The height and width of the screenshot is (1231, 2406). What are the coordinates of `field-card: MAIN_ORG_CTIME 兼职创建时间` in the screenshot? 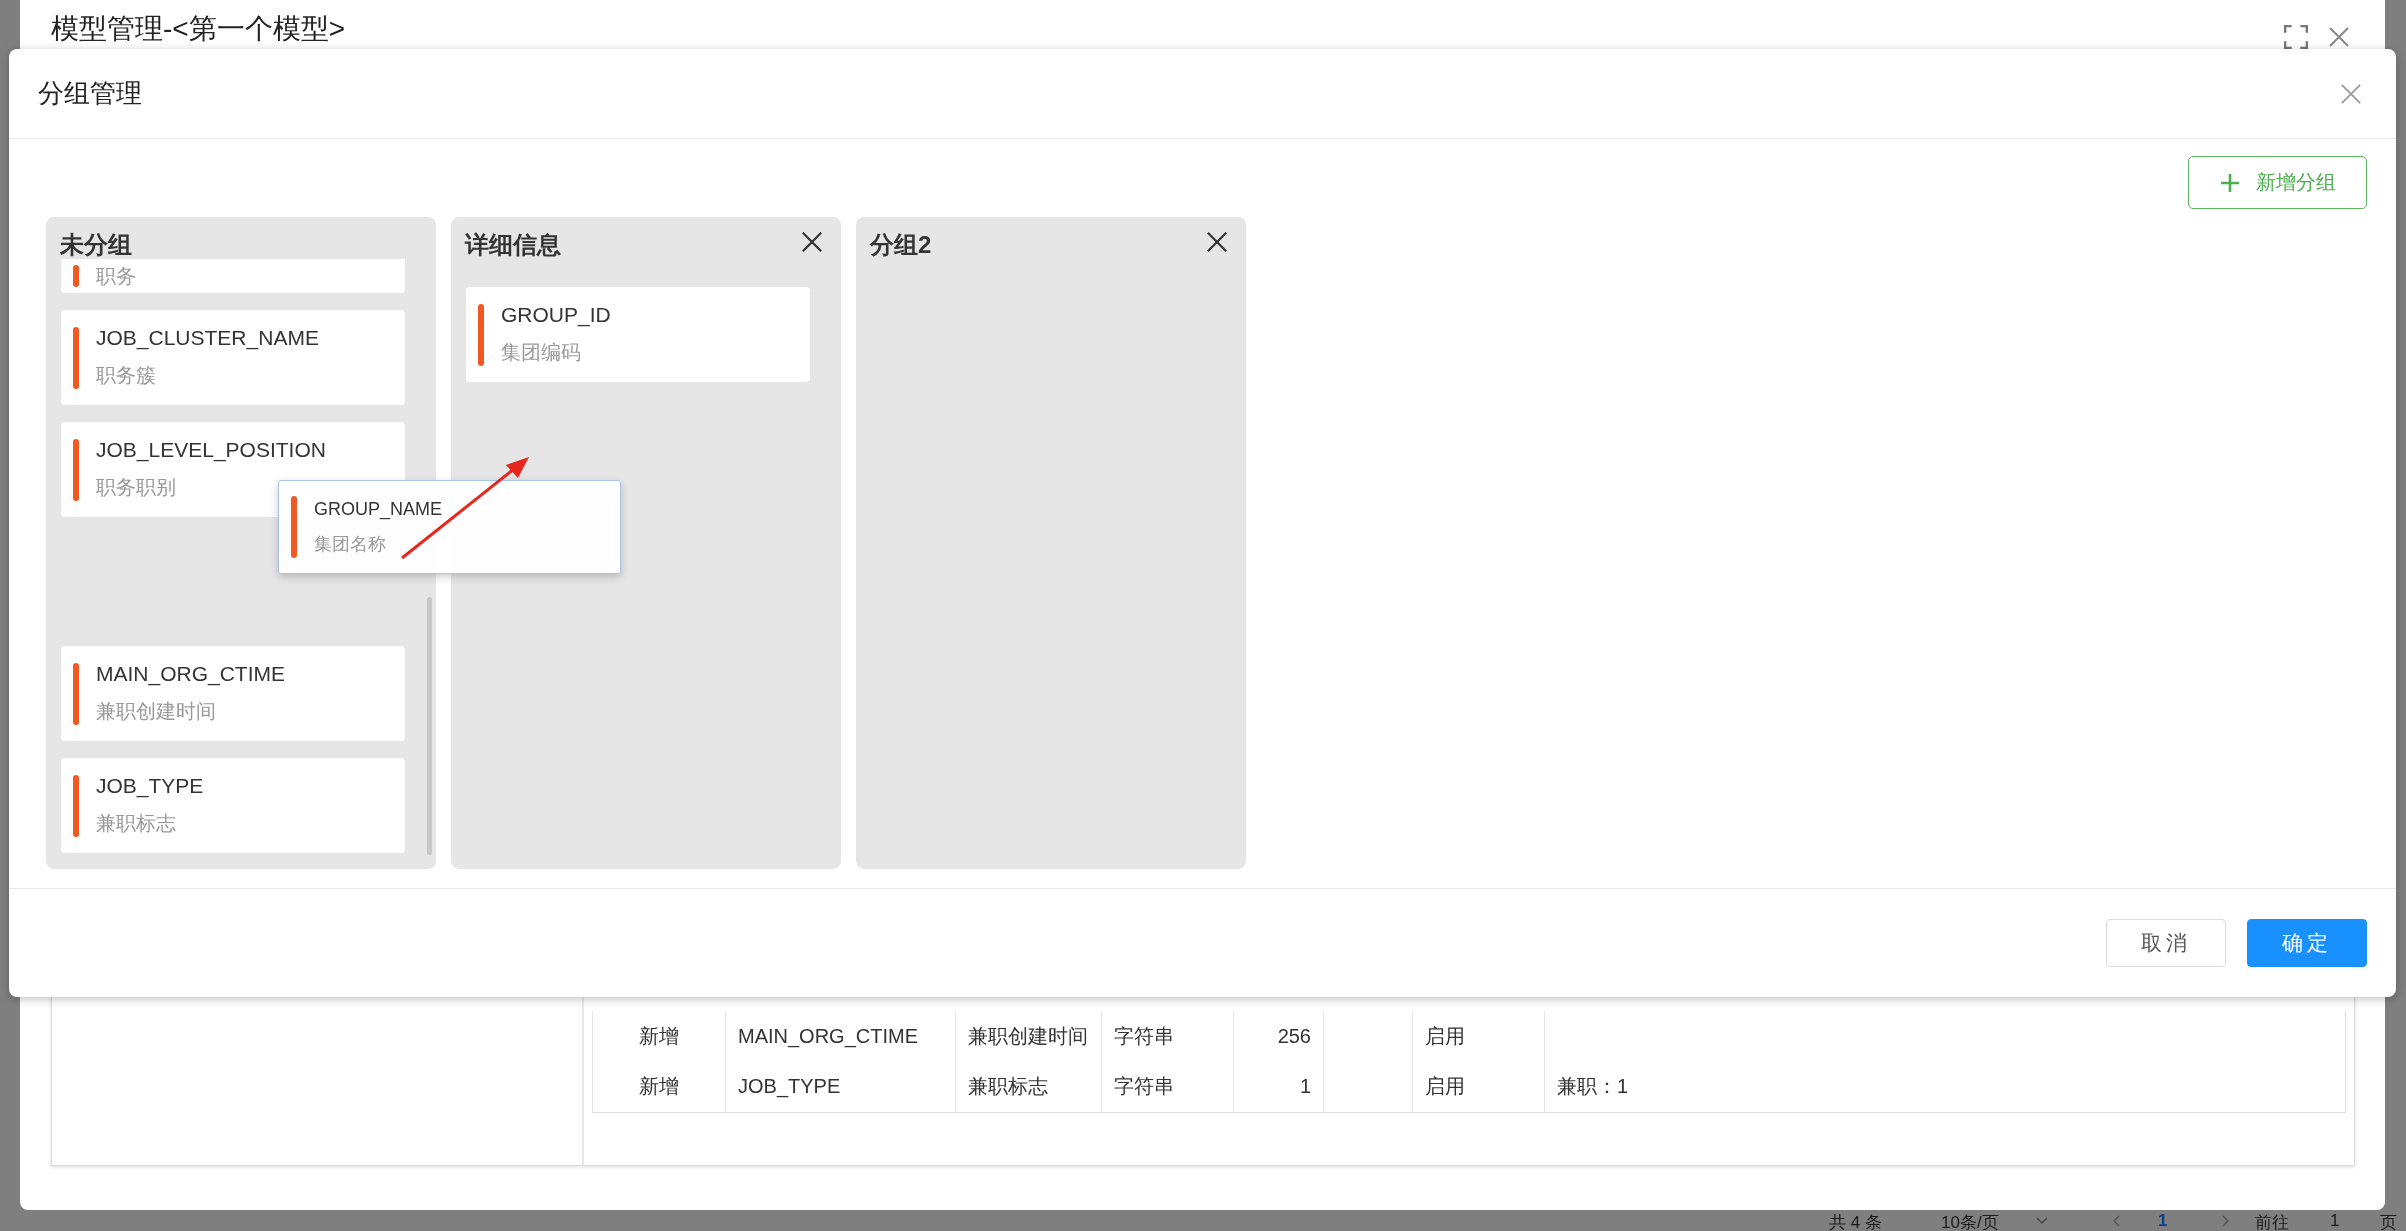 It's located at (233, 693).